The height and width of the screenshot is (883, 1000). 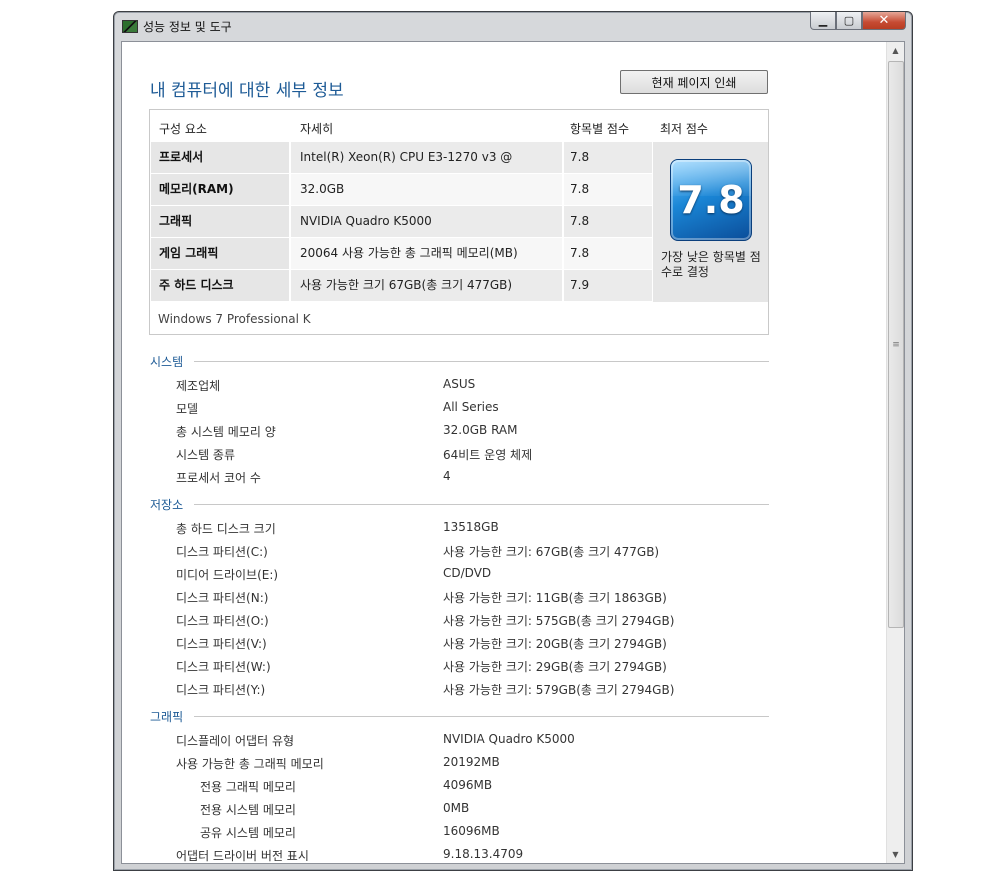 What do you see at coordinates (247, 91) in the screenshot?
I see `page-title: 내 컴퓨터에 대한 세부 정보` at bounding box center [247, 91].